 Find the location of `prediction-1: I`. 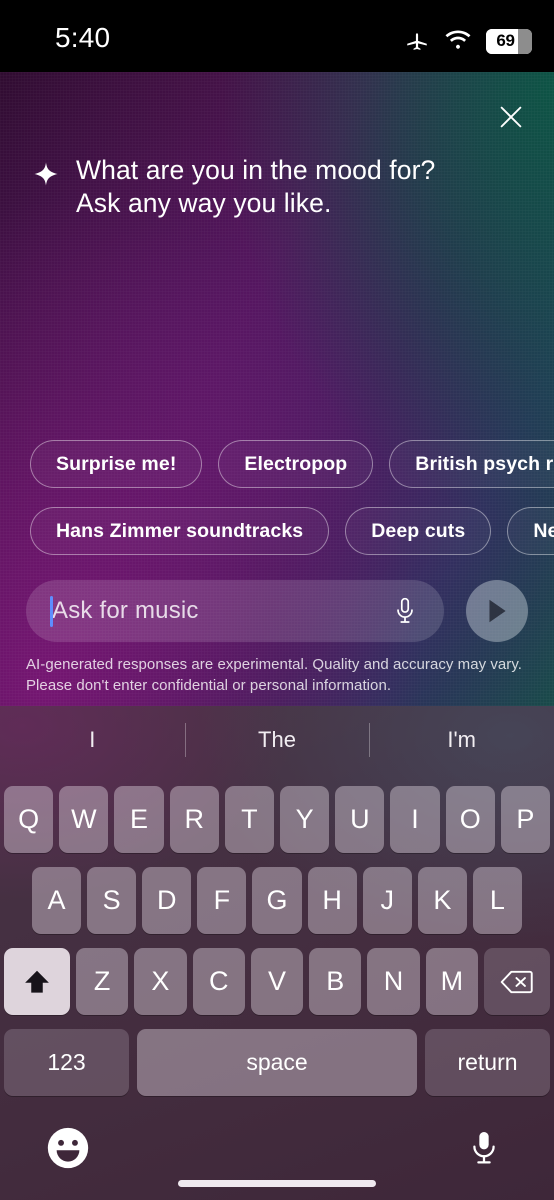

prediction-1: I is located at coordinates (92, 740).